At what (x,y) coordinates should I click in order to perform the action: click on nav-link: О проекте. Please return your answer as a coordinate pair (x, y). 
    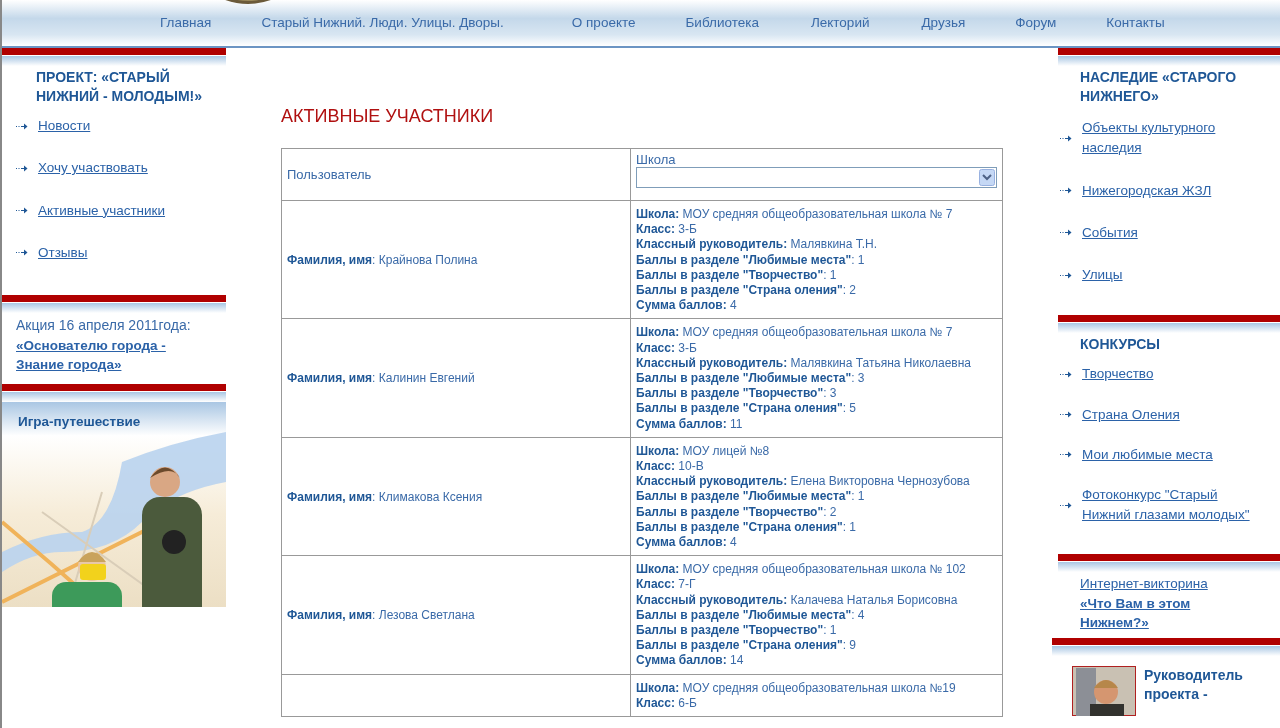
    Looking at the image, I should click on (603, 23).